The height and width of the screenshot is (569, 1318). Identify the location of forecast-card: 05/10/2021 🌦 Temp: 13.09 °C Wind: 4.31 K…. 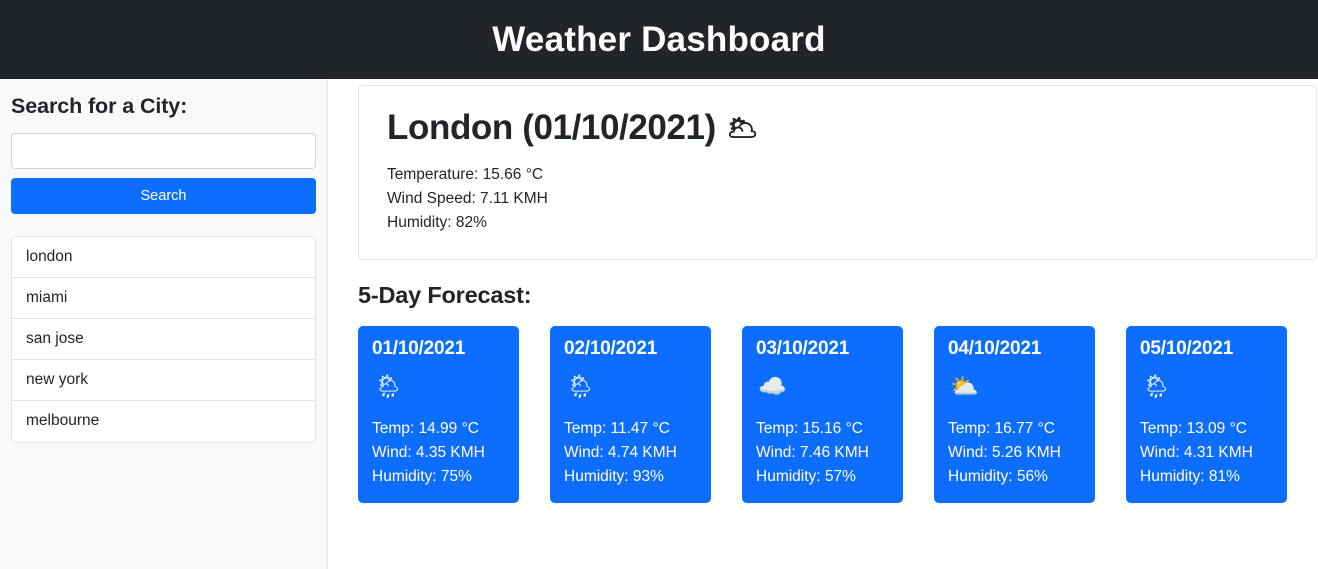
(1206, 415).